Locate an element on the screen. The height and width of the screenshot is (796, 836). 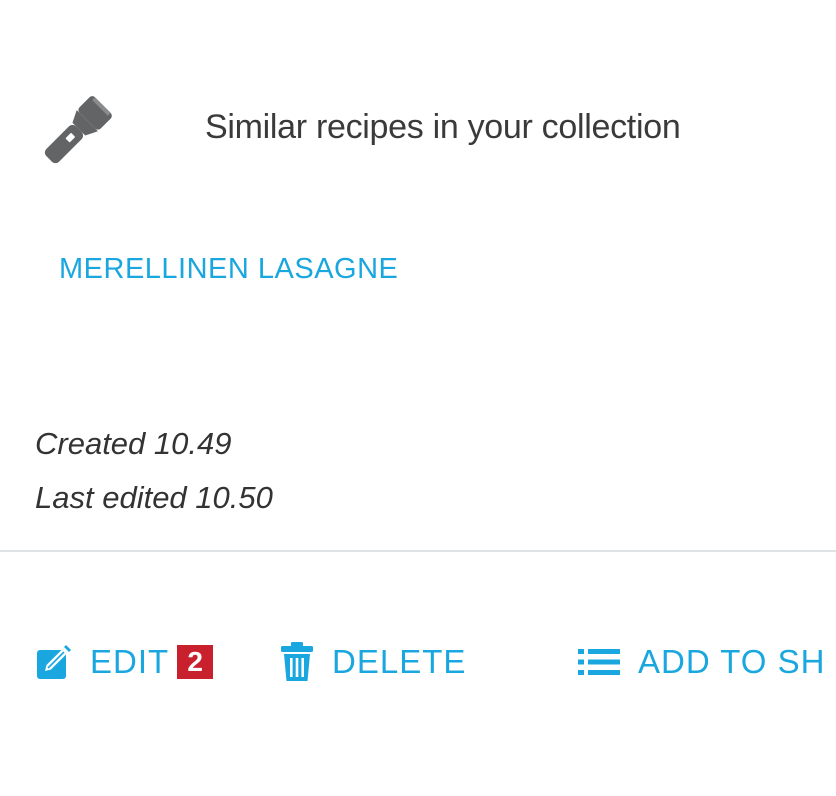
edit-icon is located at coordinates (54, 662).